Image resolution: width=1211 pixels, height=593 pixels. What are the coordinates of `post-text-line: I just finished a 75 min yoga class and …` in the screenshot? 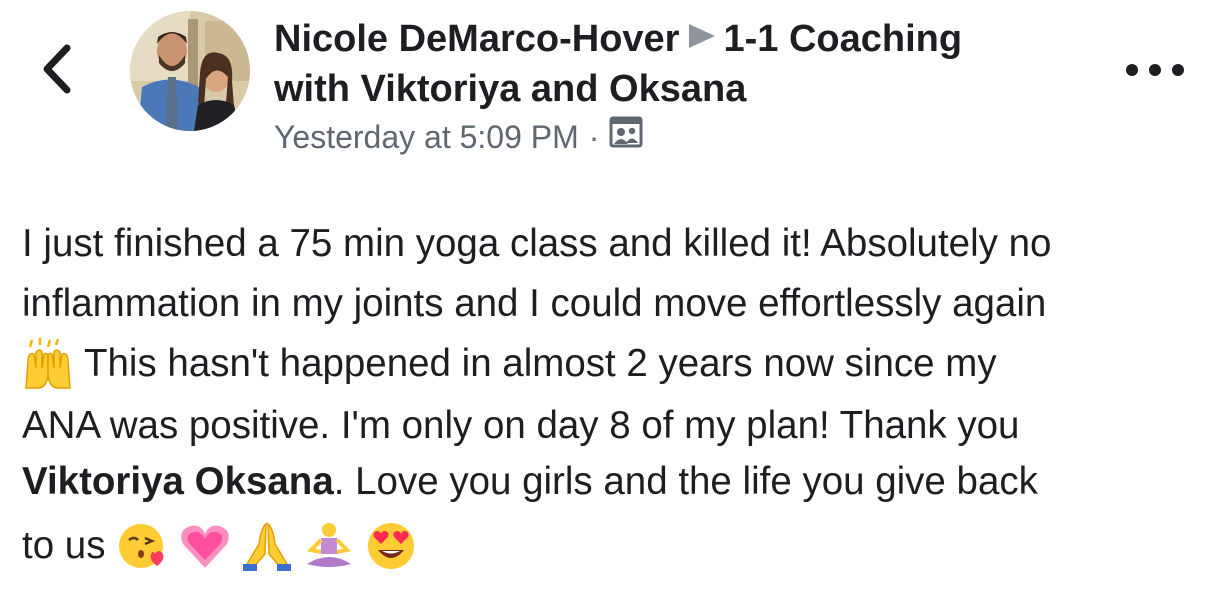 It's located at (537, 243).